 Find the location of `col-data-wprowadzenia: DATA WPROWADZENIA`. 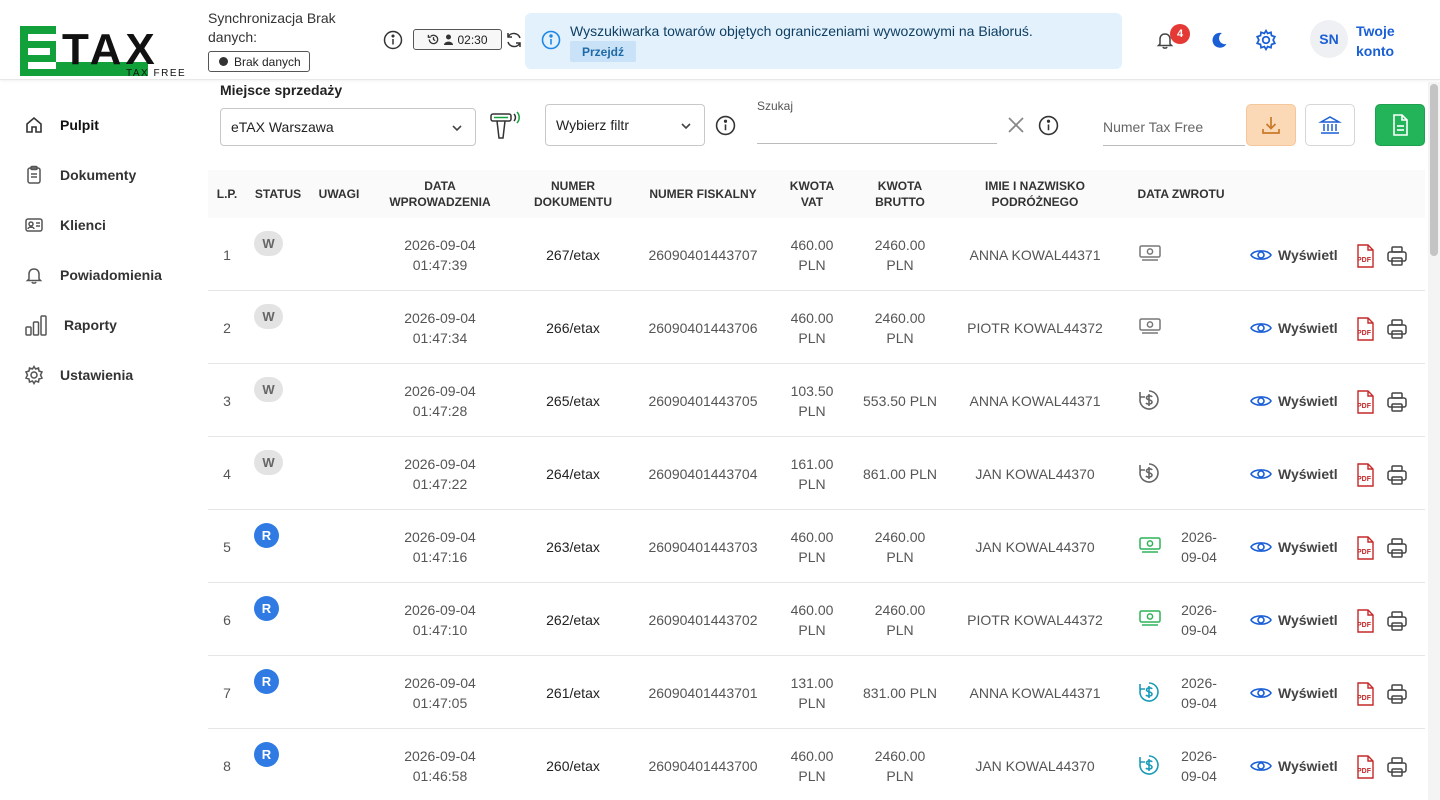

col-data-wprowadzenia: DATA WPROWADZENIA is located at coordinates (440, 194).